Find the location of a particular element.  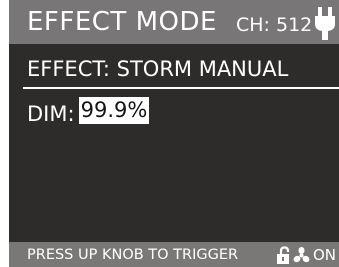

trigger-instruction: PRESS UP KNOB TO TRIGGER is located at coordinates (133, 255).